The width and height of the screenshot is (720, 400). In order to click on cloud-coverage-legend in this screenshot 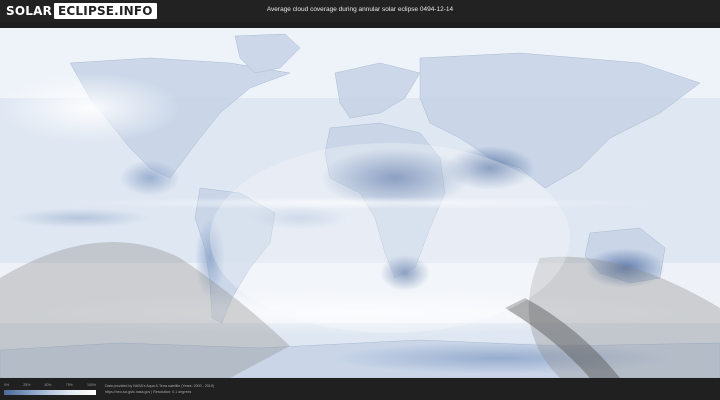, I will do `click(50, 392)`.